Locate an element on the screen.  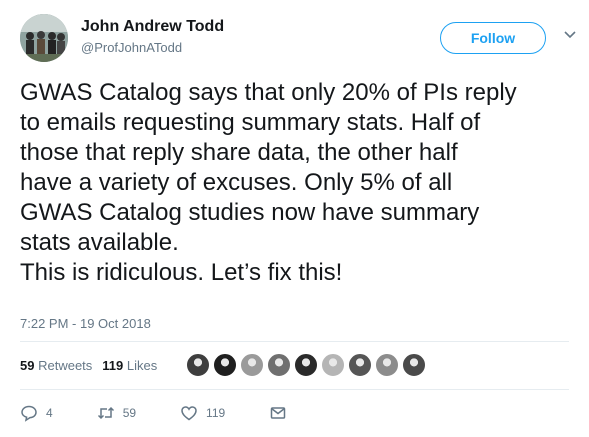
retweets-label: Retweets is located at coordinates (65, 365).